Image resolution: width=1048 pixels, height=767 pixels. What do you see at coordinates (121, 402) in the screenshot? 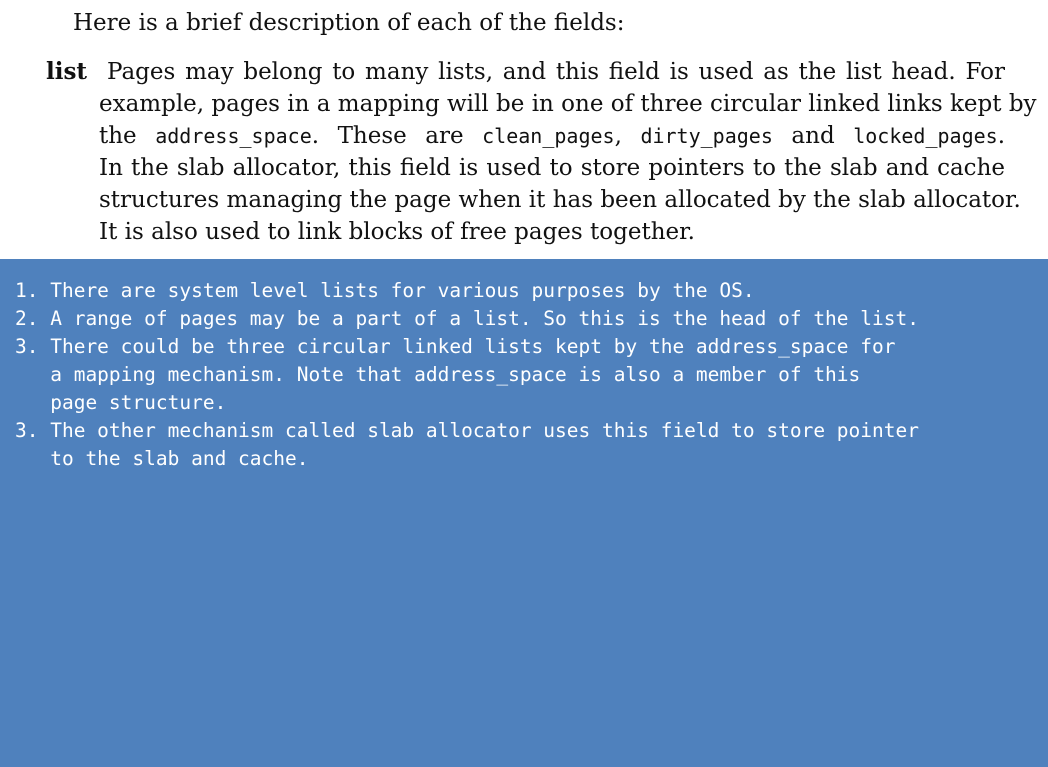
I see `note-line: page structure.` at bounding box center [121, 402].